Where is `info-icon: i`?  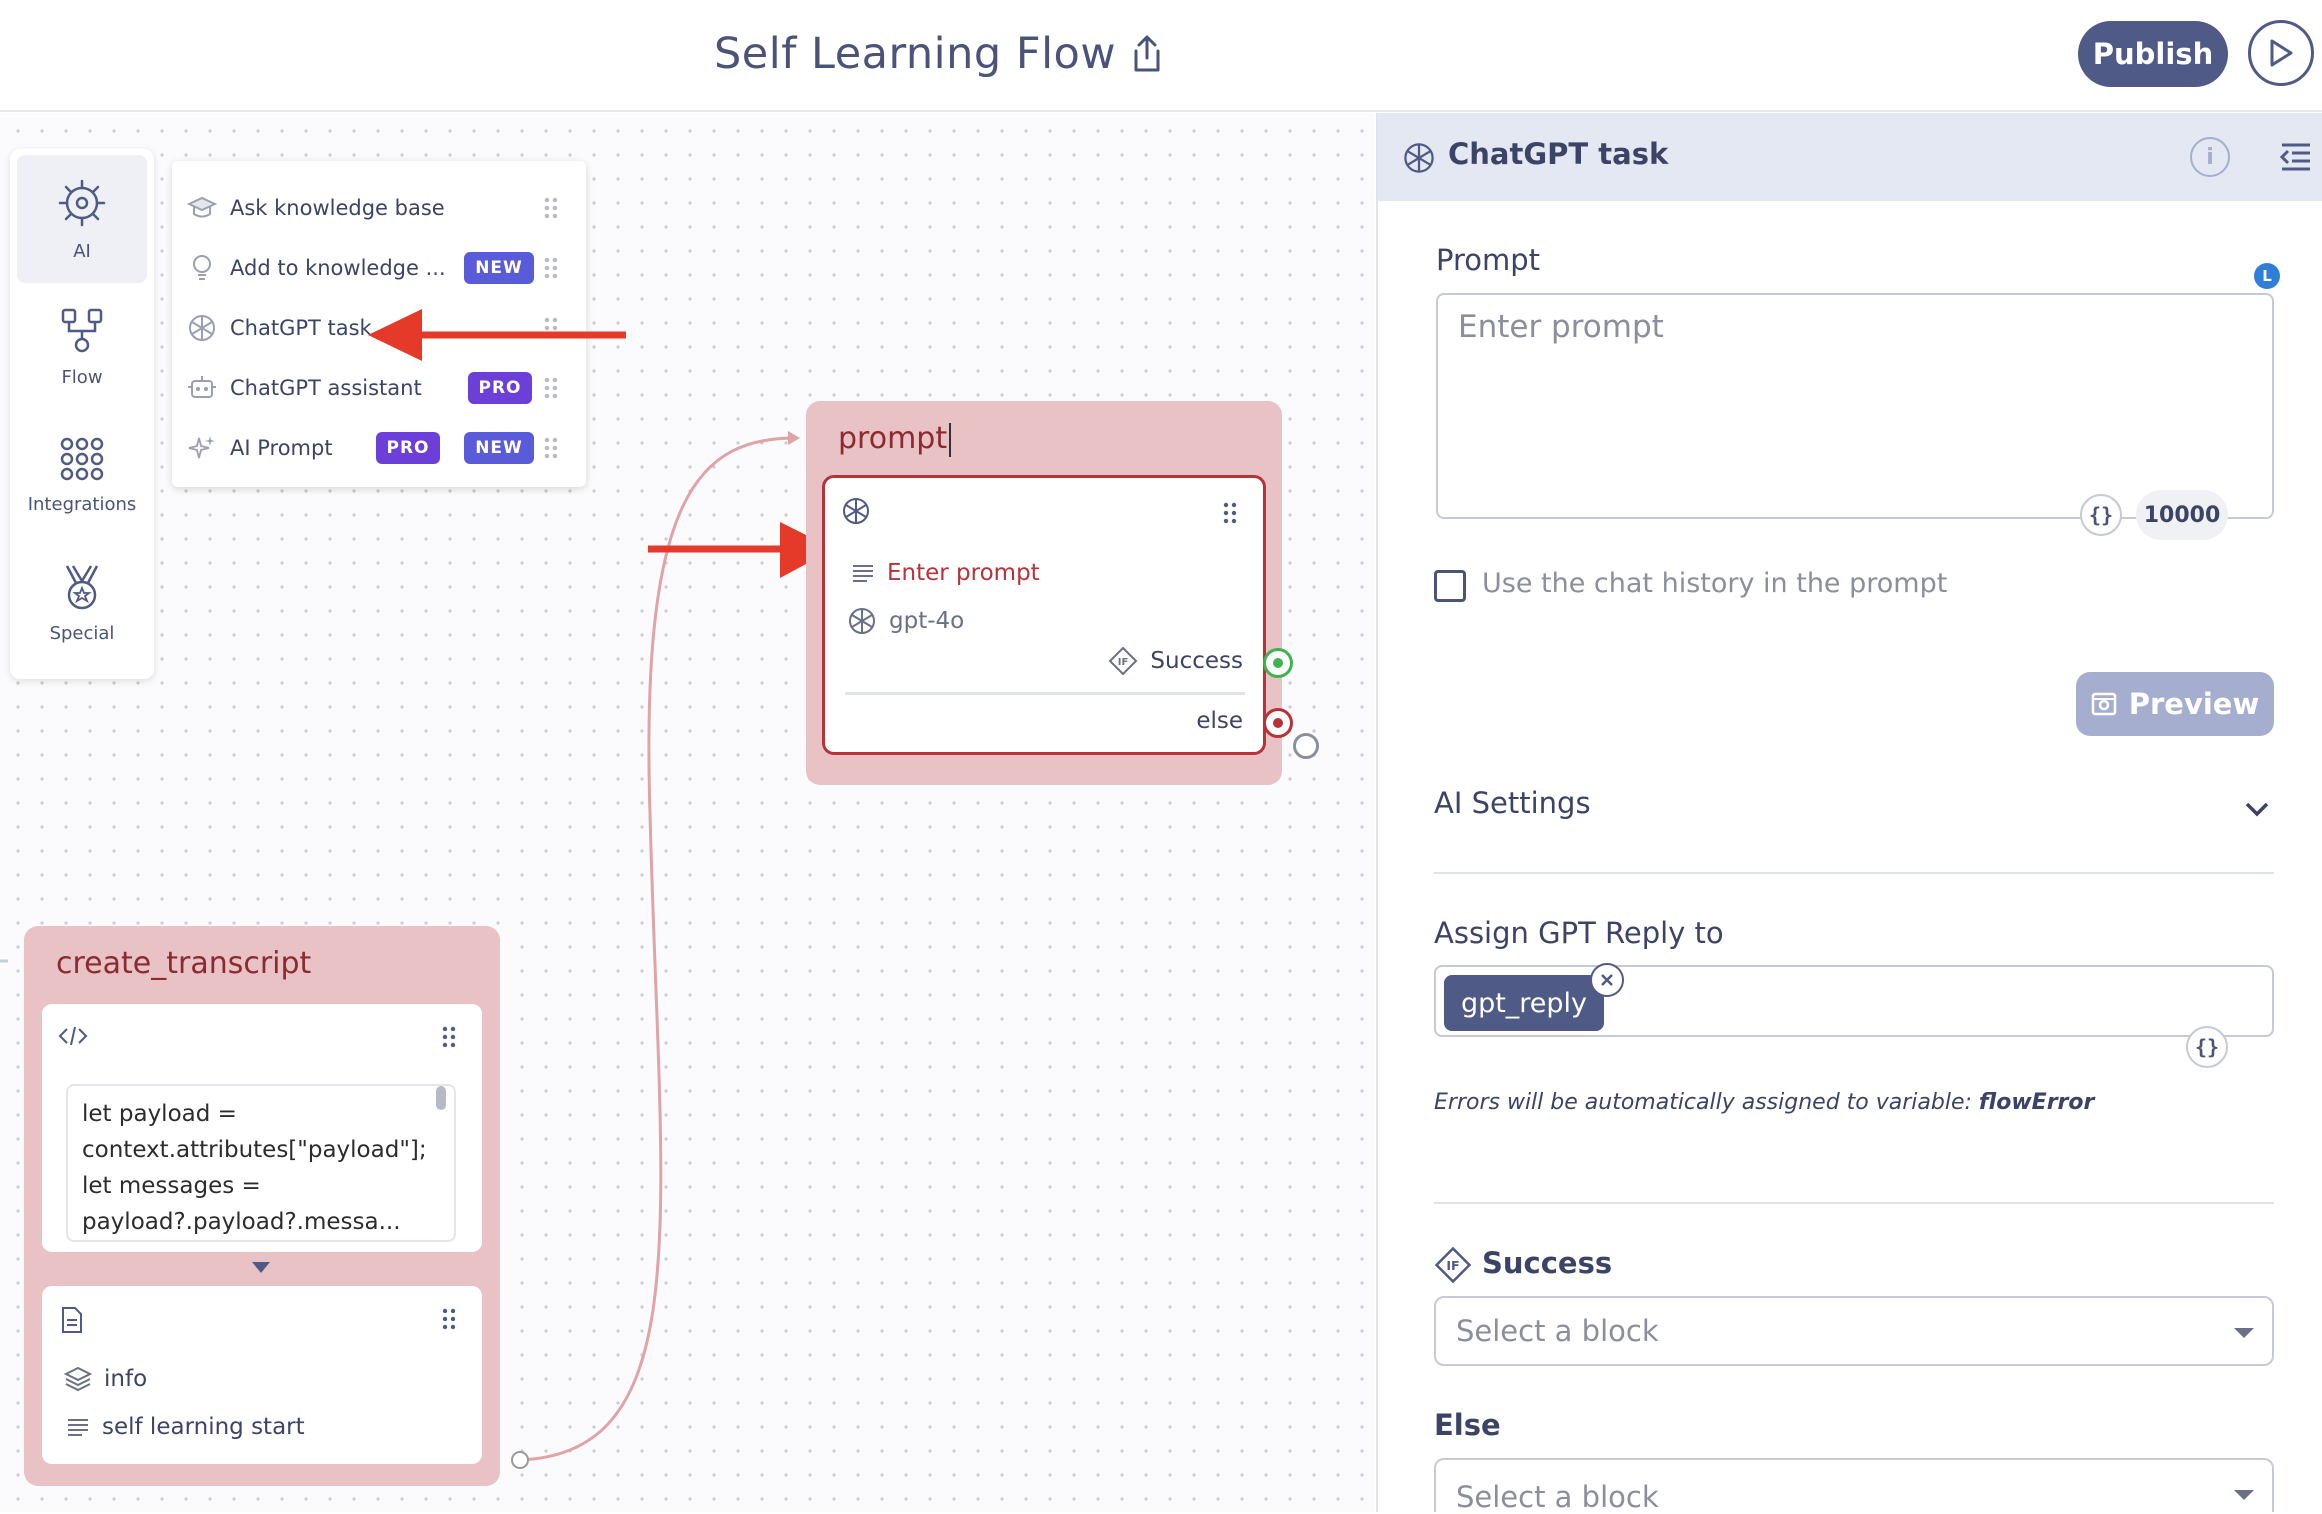
info-icon: i is located at coordinates (2210, 157).